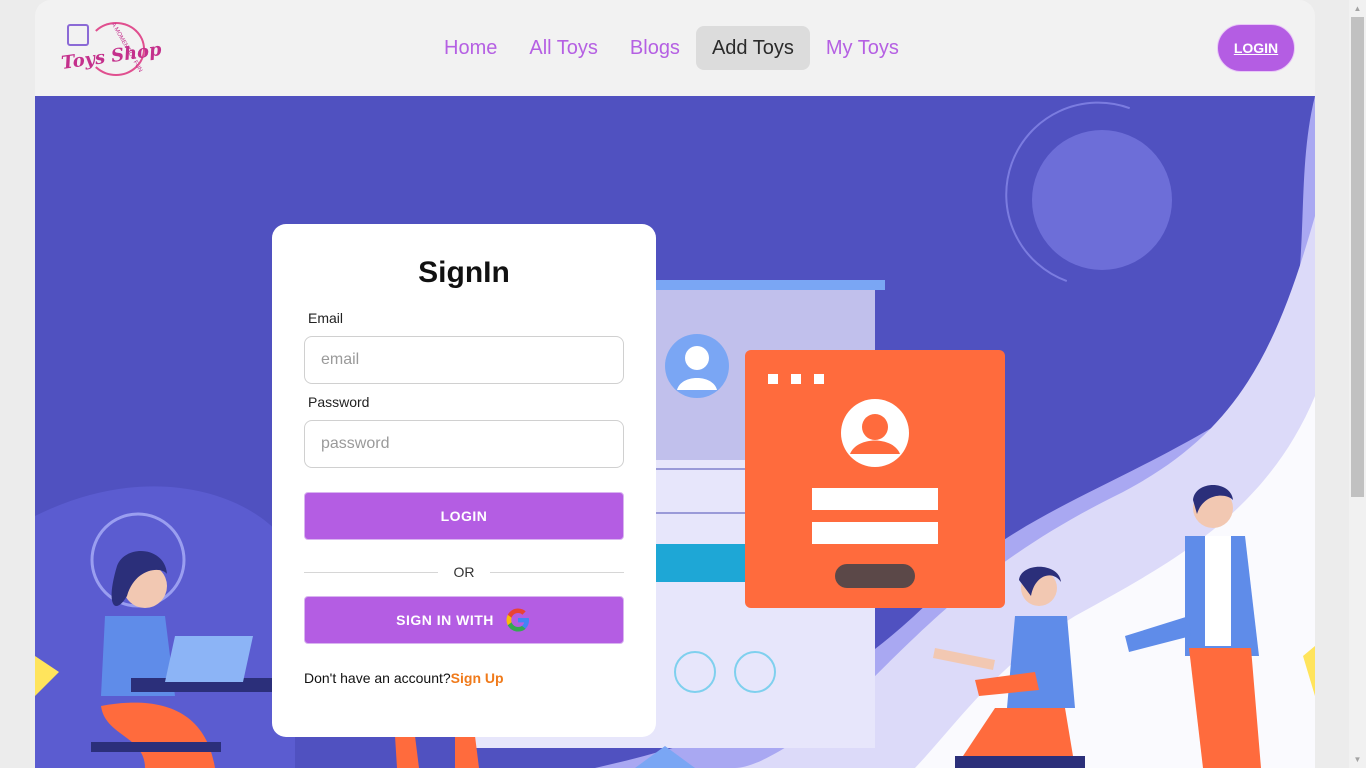 The image size is (1366, 768). I want to click on nav-links: Home All Toys Blogs Add Toys My Toys, so click(671, 48).